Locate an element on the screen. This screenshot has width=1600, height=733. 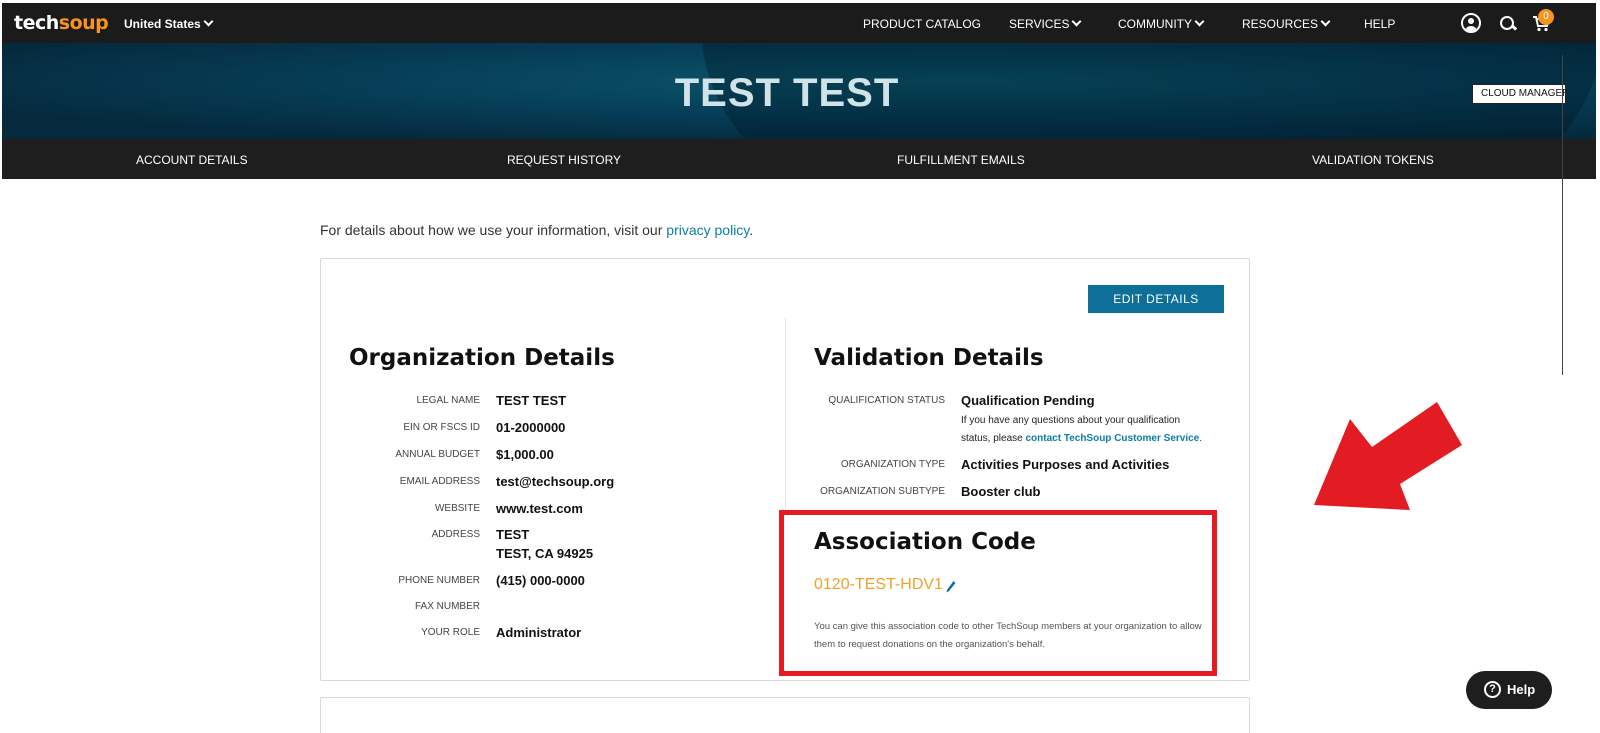
search-icon is located at coordinates (1507, 23).